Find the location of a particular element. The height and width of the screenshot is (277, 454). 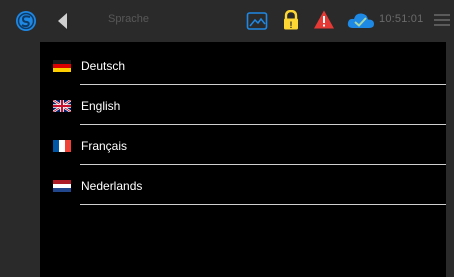

language-label: English is located at coordinates (101, 106).